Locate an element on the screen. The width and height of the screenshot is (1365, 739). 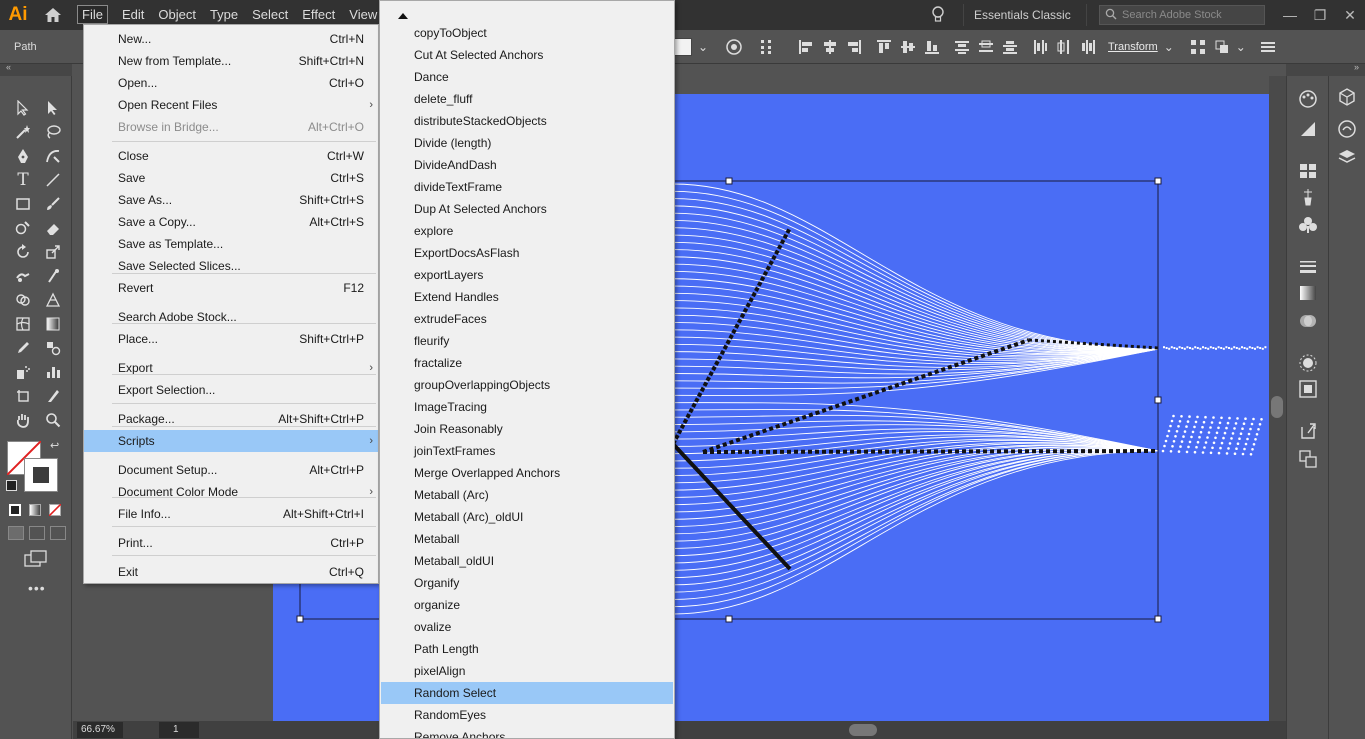
panel-menu-icon is located at coordinates (1268, 47).